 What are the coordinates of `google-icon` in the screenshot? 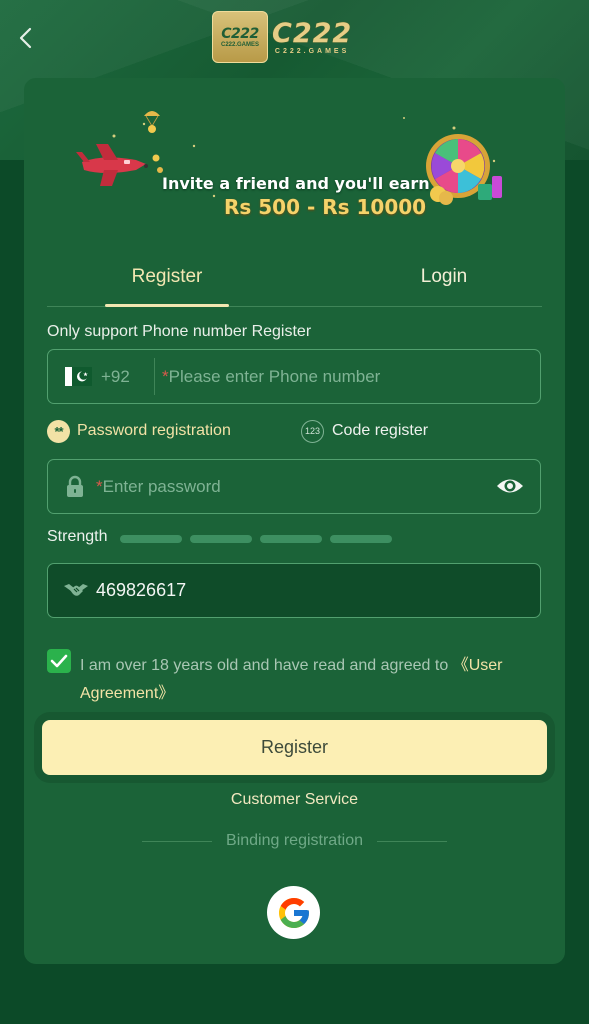 It's located at (293, 912).